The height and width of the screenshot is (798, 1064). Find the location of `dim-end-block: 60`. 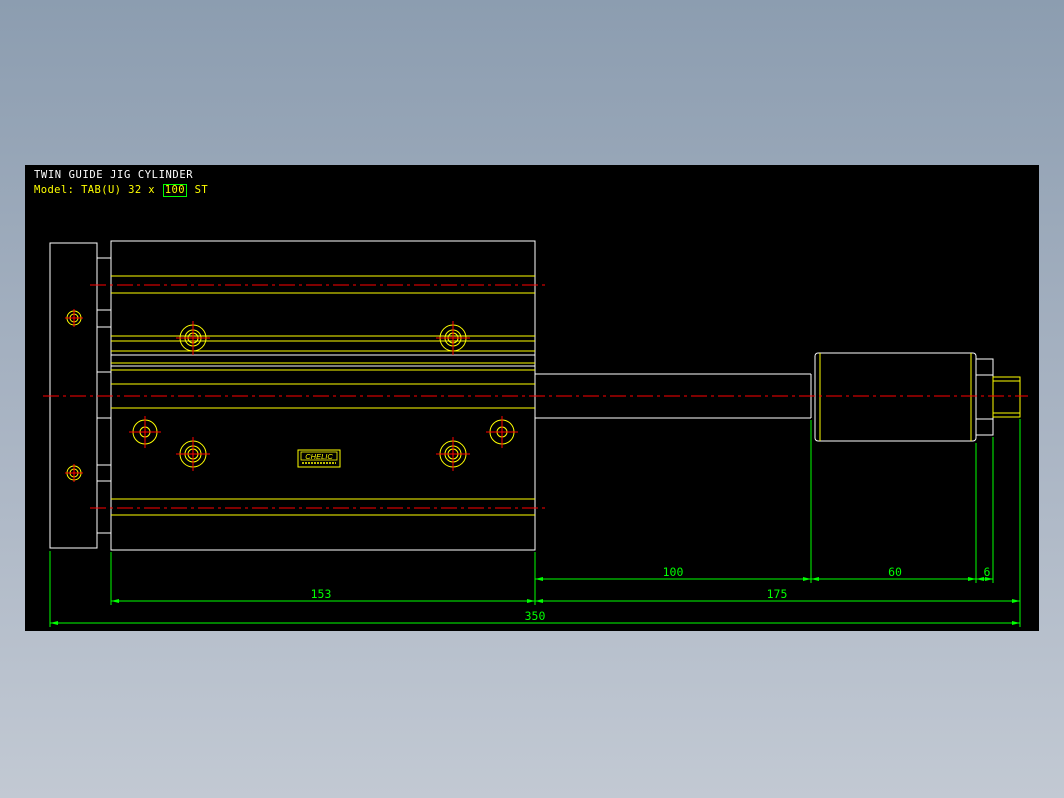

dim-end-block: 60 is located at coordinates (895, 572).